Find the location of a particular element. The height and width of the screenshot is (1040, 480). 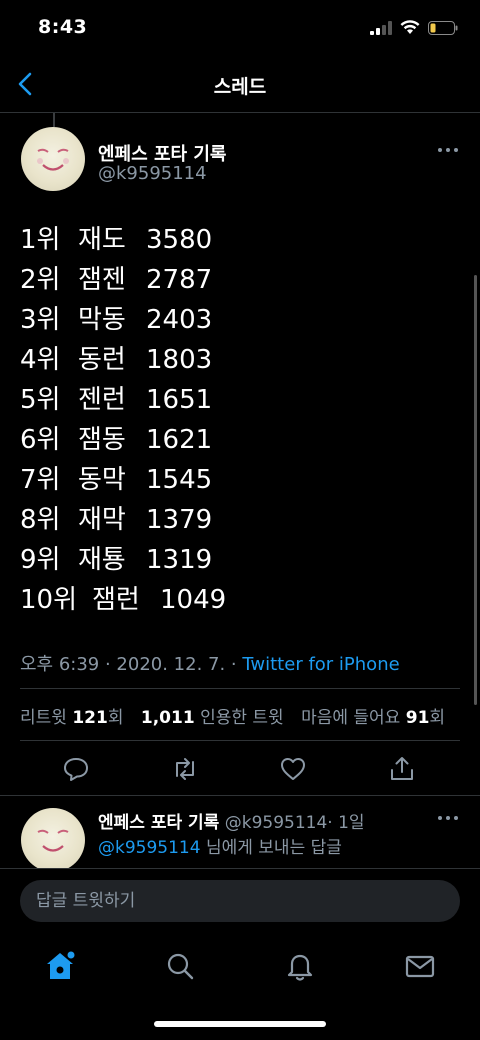

retweet-icon is located at coordinates (185, 769).